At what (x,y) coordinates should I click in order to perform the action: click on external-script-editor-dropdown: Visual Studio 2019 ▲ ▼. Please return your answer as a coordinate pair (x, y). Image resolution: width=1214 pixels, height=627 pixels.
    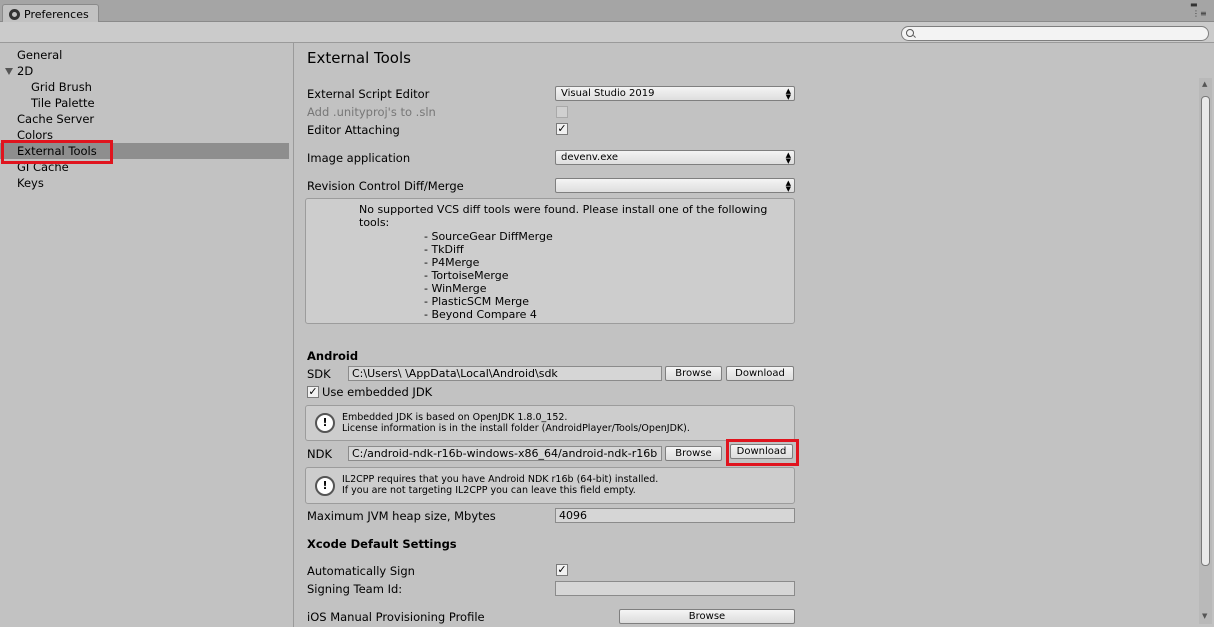
    Looking at the image, I should click on (675, 93).